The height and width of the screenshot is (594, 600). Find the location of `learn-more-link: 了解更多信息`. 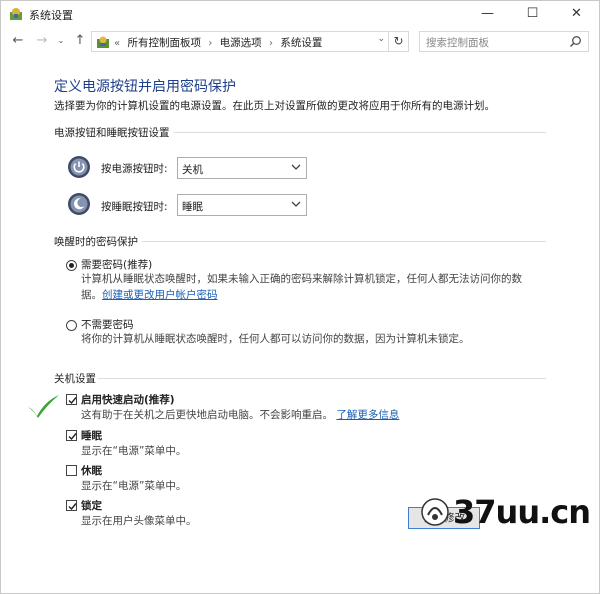

learn-more-link: 了解更多信息 is located at coordinates (367, 415).